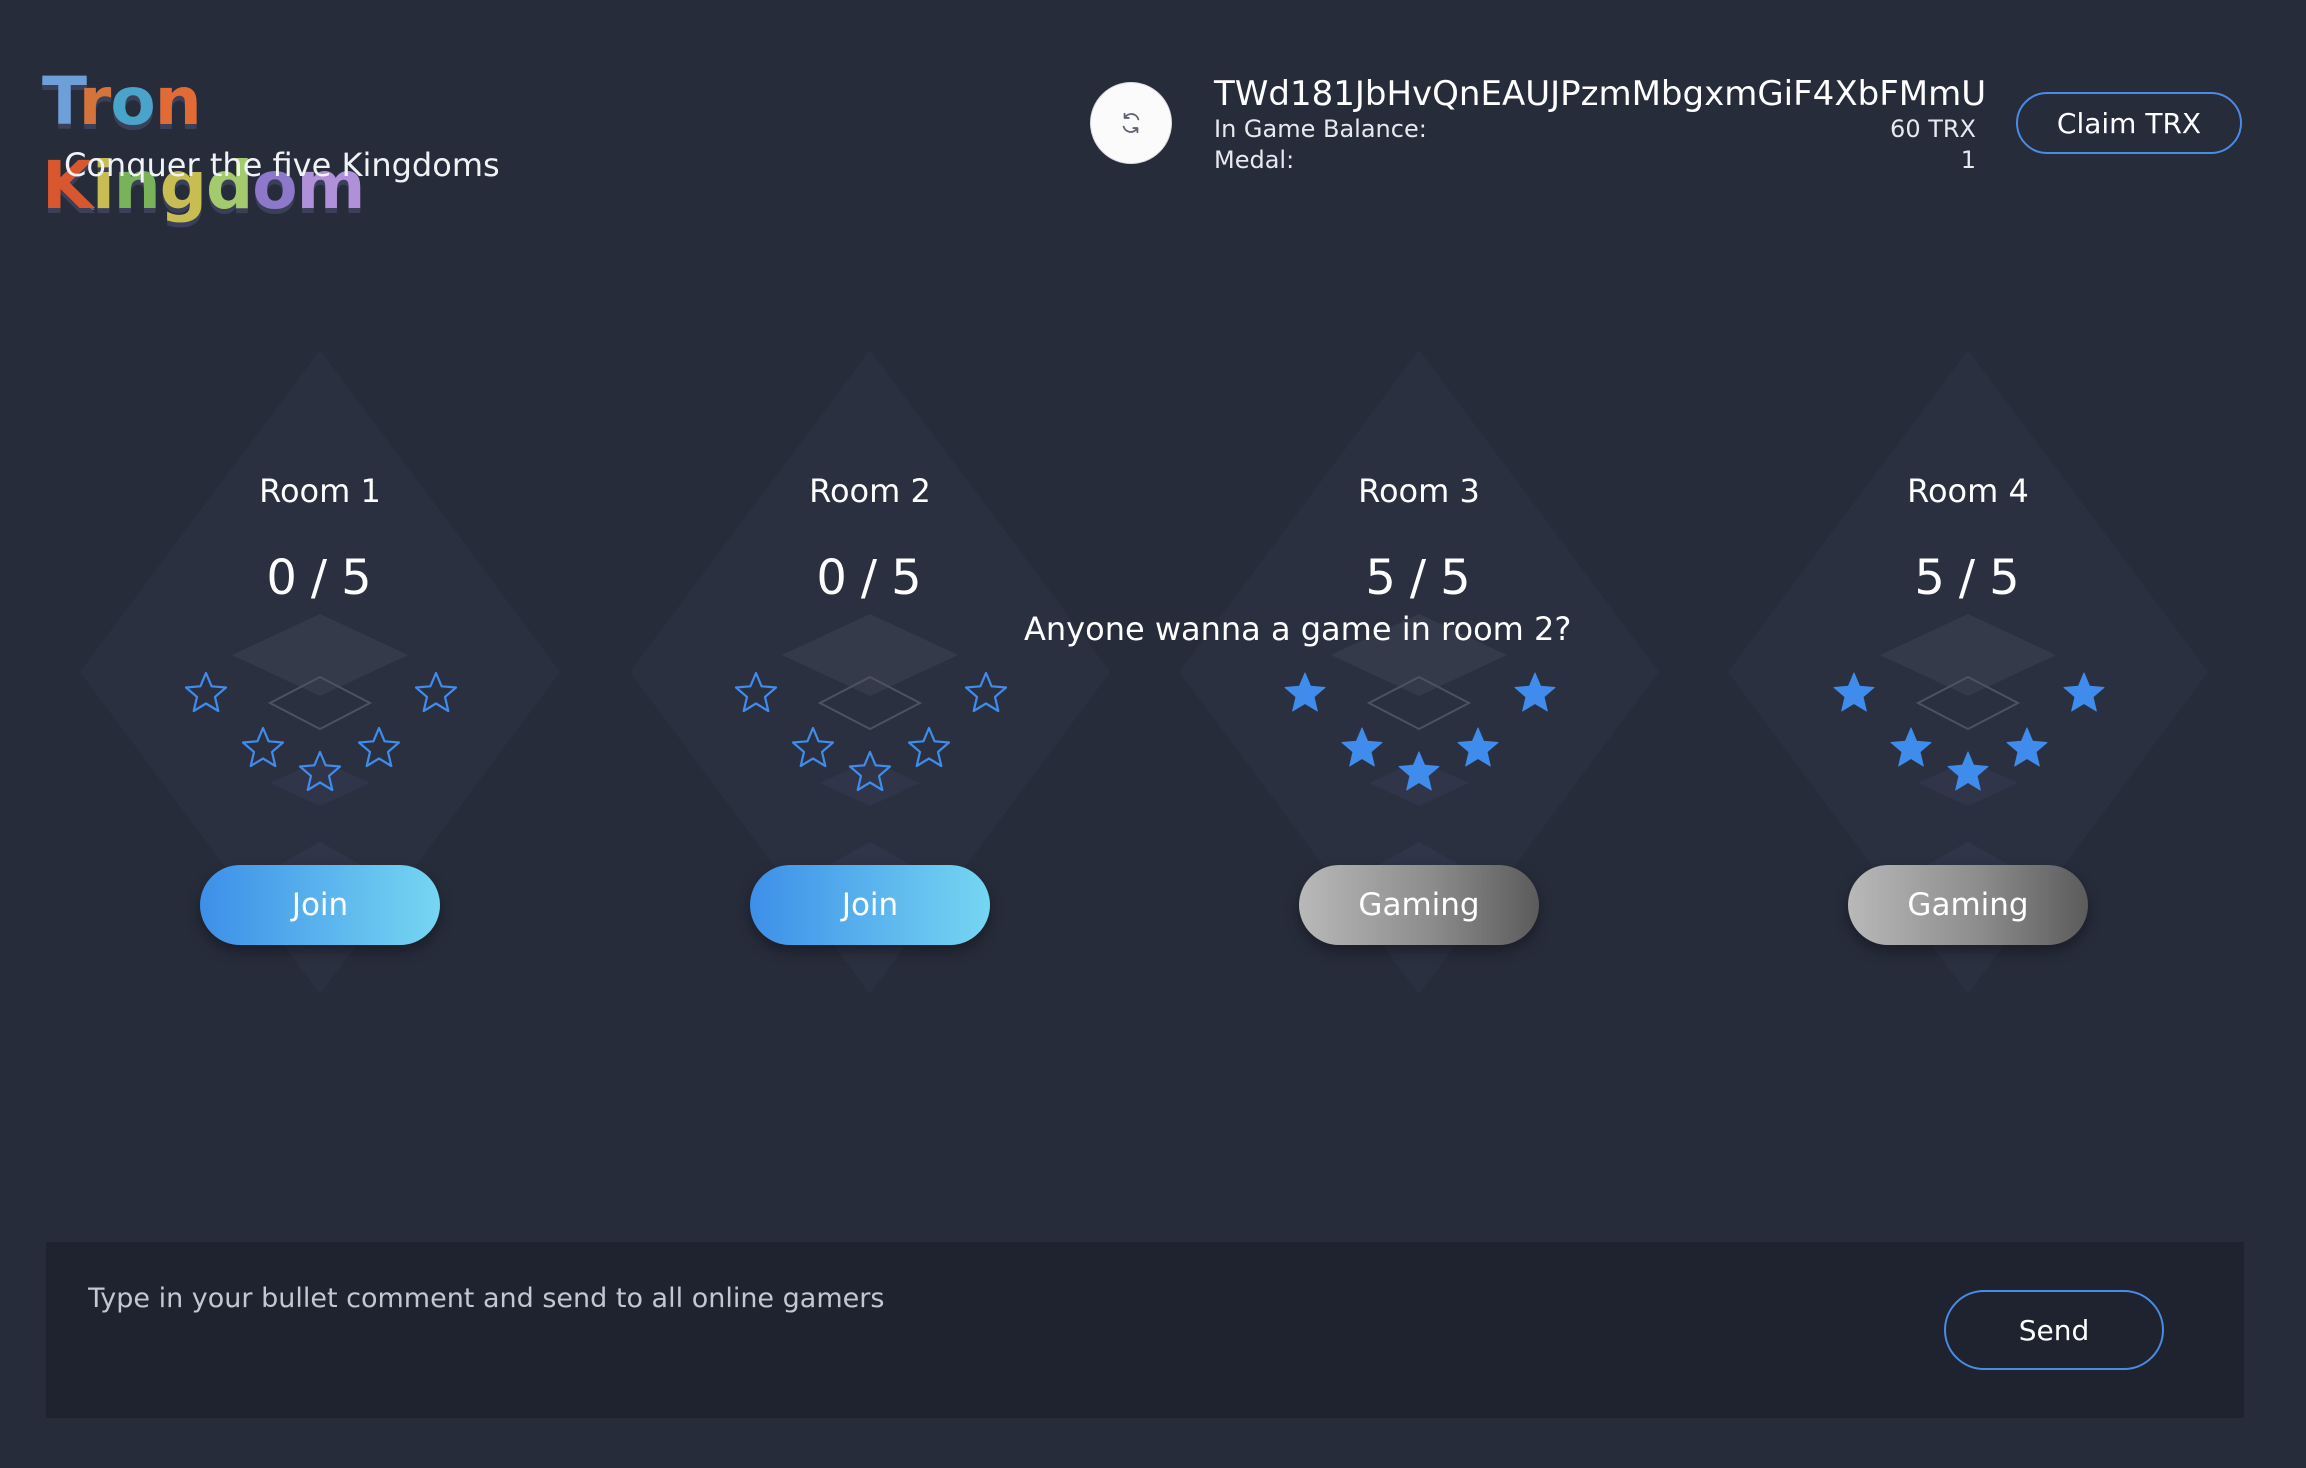  Describe the element at coordinates (1320, 129) in the screenshot. I see `balance-label: In Game Balance:` at that location.